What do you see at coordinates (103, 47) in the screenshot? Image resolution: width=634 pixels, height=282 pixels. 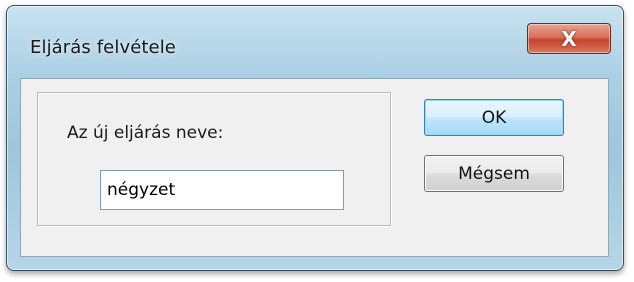 I see `window-title: Eljárás felvétele` at bounding box center [103, 47].